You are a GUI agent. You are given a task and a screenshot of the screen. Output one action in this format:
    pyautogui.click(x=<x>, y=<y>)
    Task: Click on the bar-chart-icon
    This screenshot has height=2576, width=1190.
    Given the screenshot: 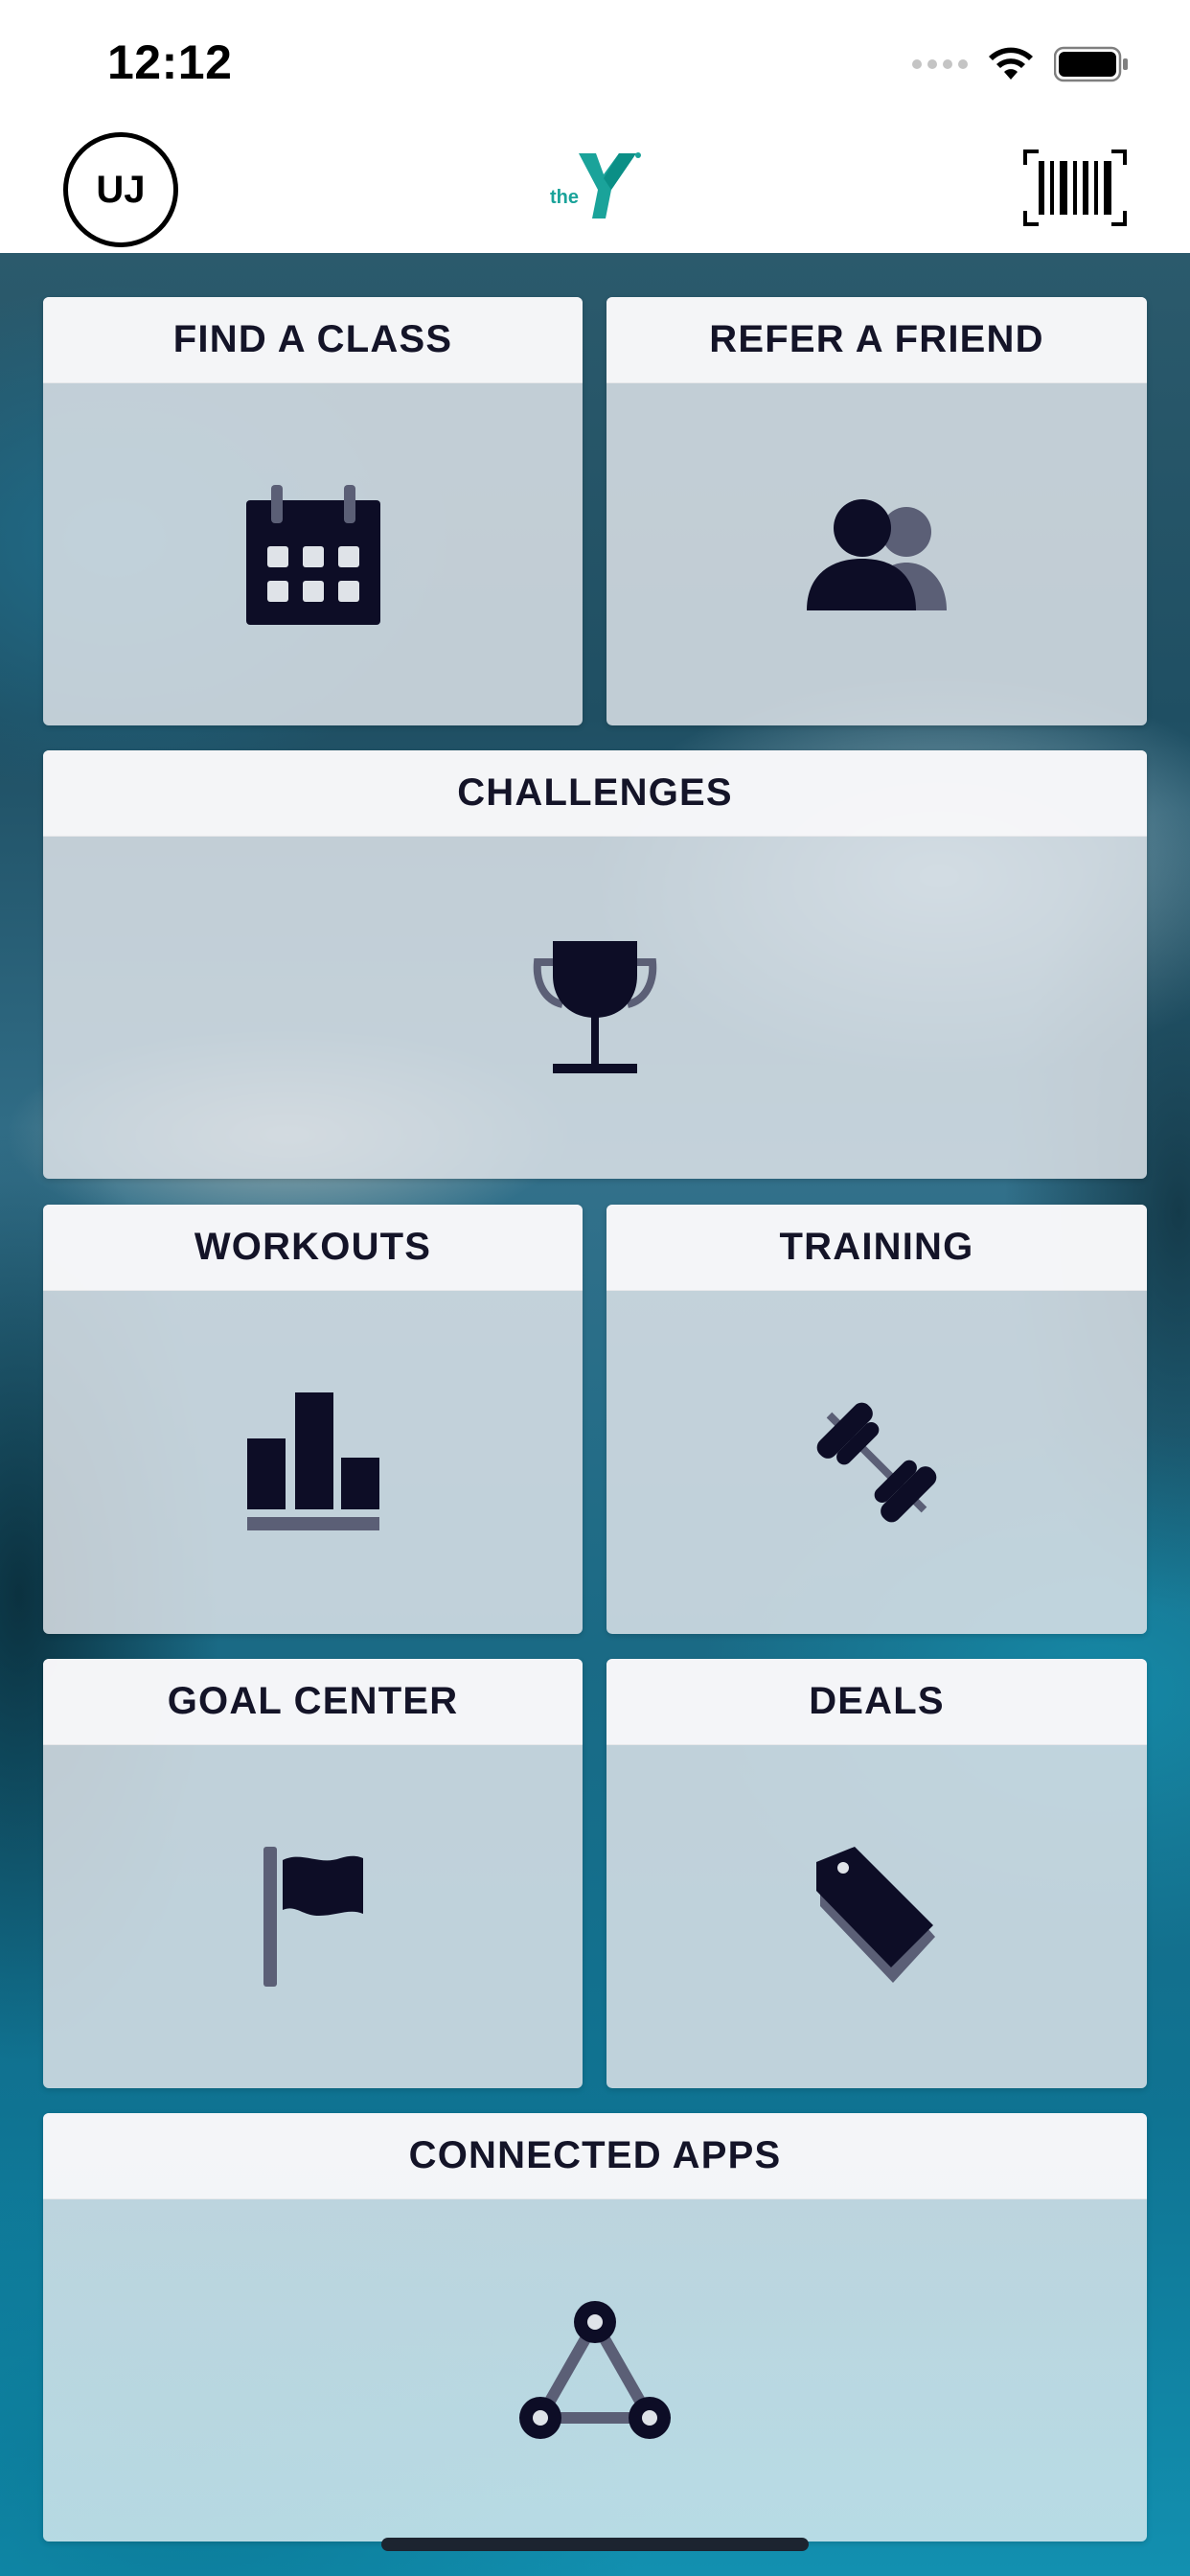 What is the action you would take?
    pyautogui.click(x=312, y=1461)
    